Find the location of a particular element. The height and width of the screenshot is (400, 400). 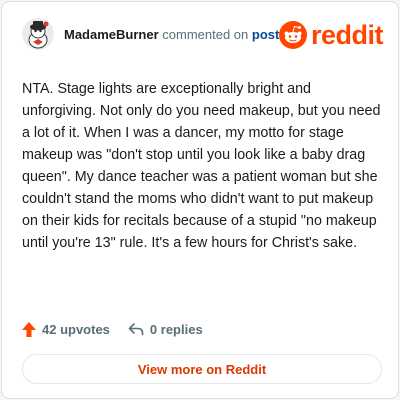

upvotes-stat: 42 upvotes is located at coordinates (66, 329).